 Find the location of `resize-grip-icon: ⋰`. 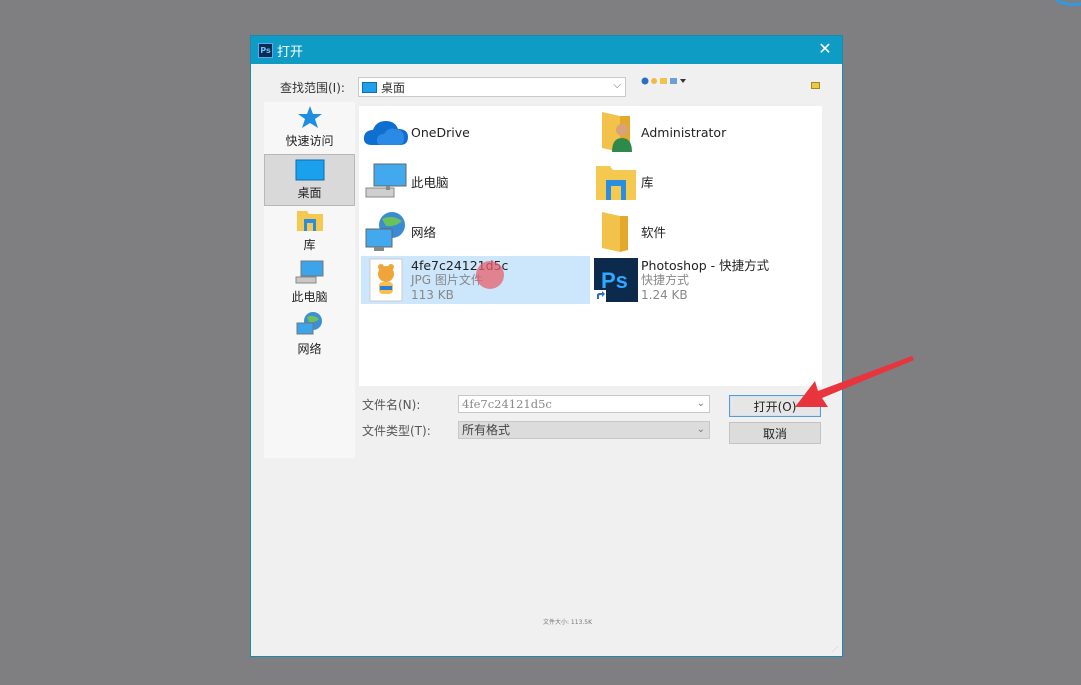

resize-grip-icon: ⋰ is located at coordinates (836, 650).